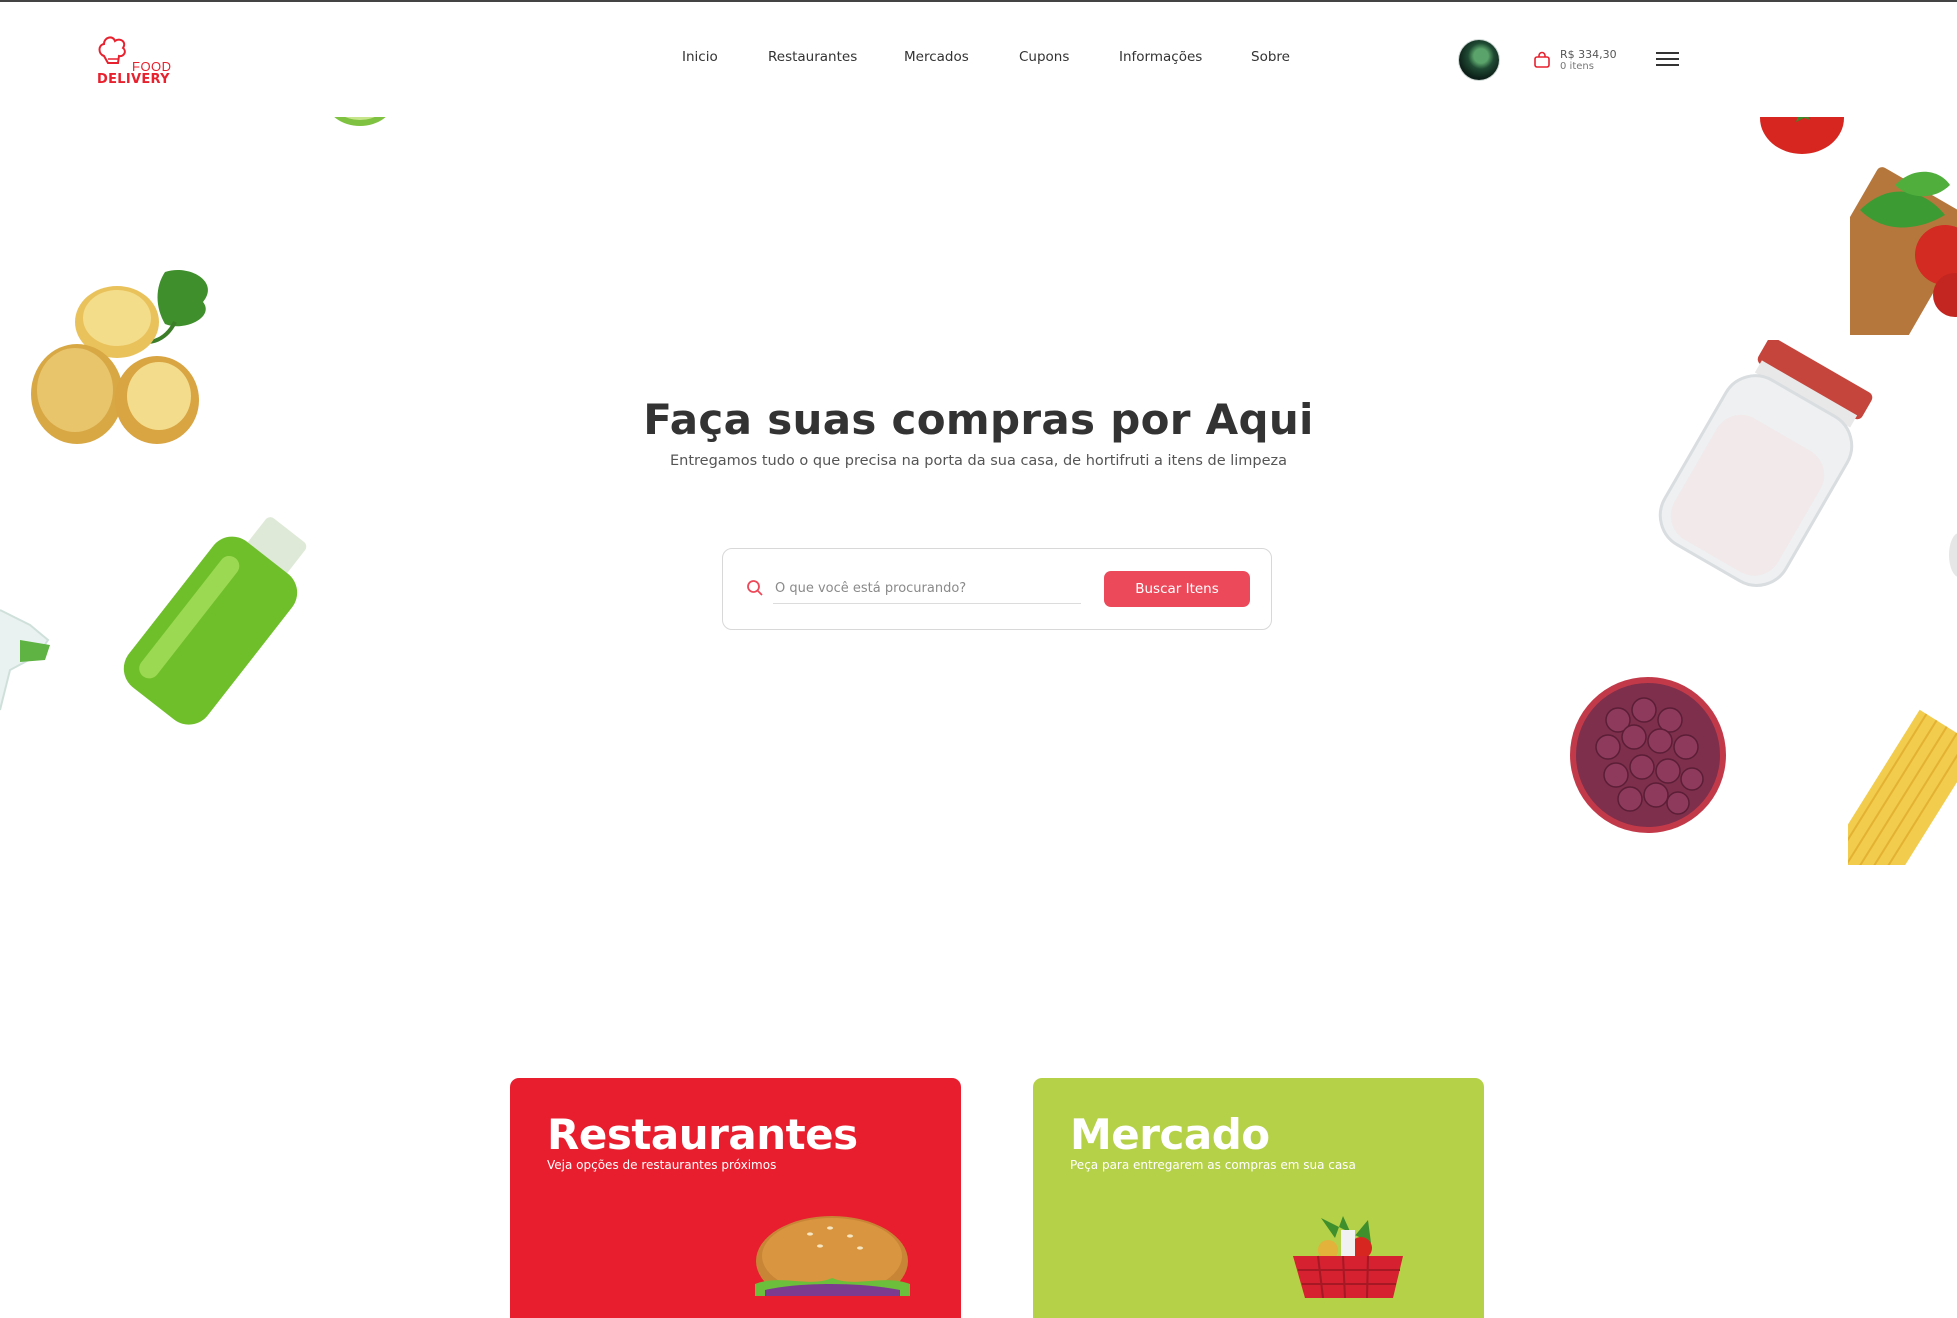 This screenshot has width=1957, height=1318. I want to click on burger-image, so click(832, 1256).